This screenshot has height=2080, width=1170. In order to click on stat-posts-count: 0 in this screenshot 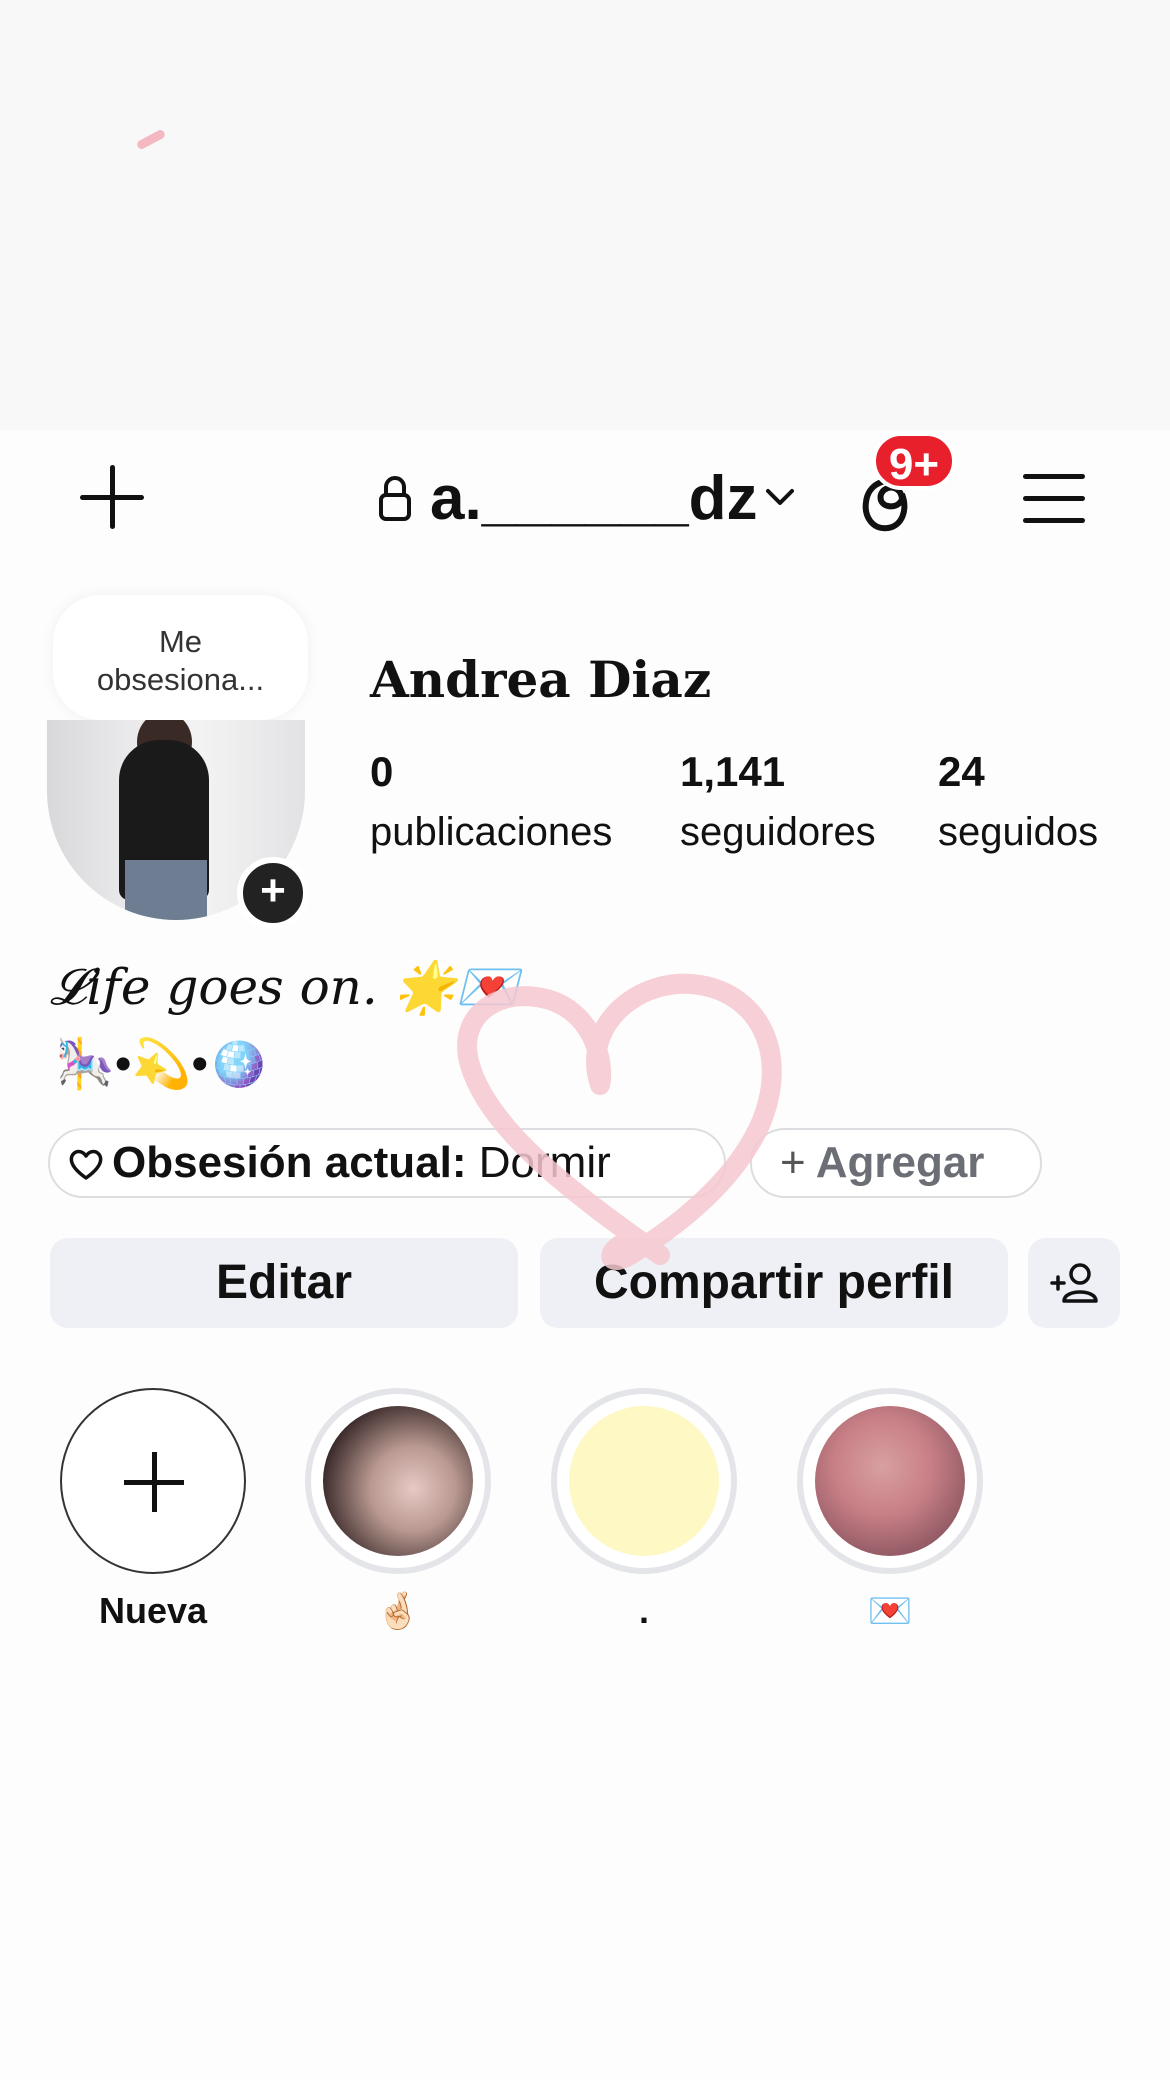, I will do `click(381, 772)`.